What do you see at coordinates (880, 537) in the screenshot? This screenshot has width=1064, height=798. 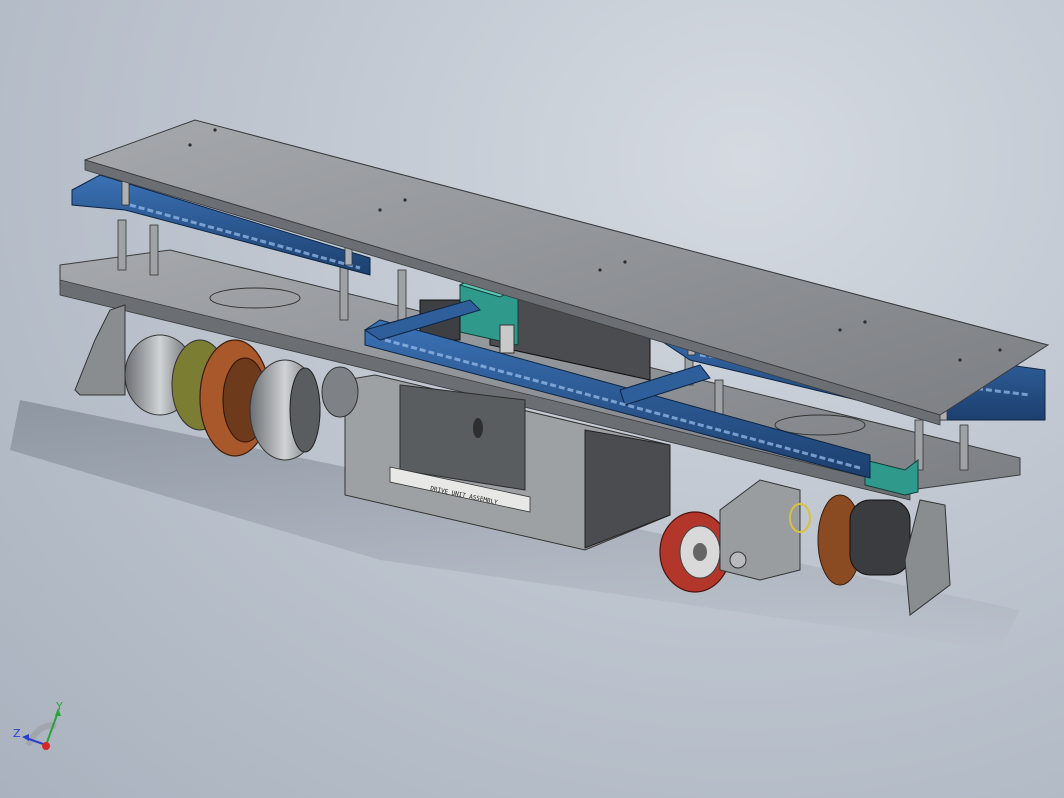 I see `right-motor` at bounding box center [880, 537].